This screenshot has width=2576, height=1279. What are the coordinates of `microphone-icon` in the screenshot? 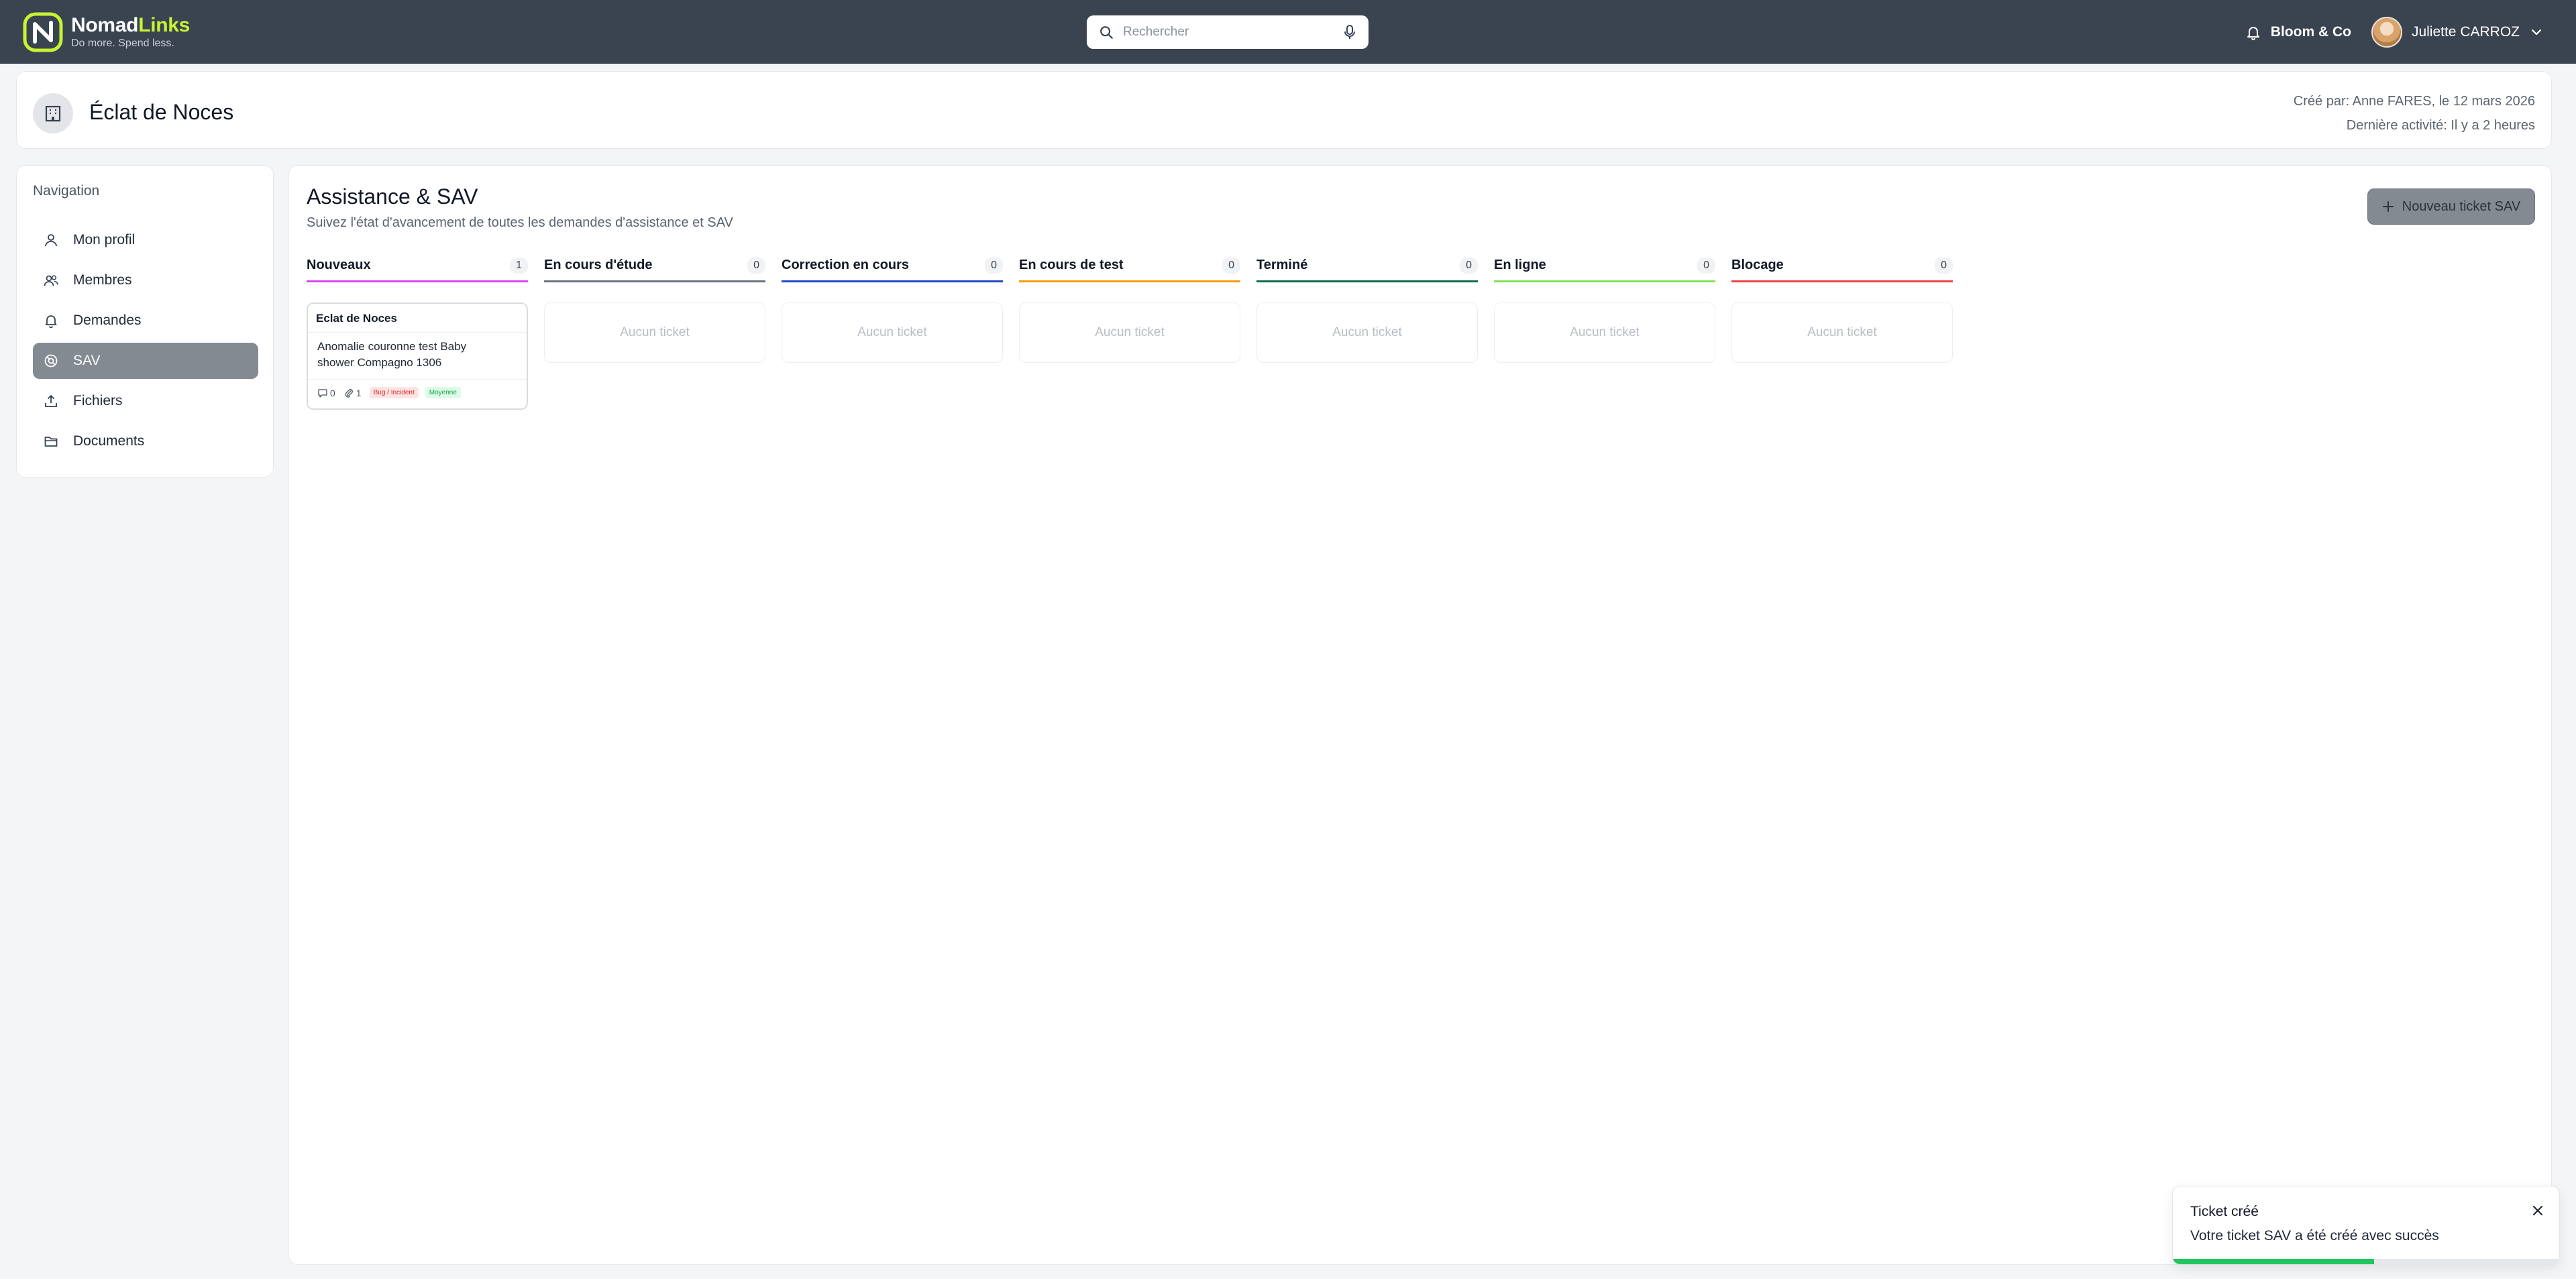 It's located at (1349, 32).